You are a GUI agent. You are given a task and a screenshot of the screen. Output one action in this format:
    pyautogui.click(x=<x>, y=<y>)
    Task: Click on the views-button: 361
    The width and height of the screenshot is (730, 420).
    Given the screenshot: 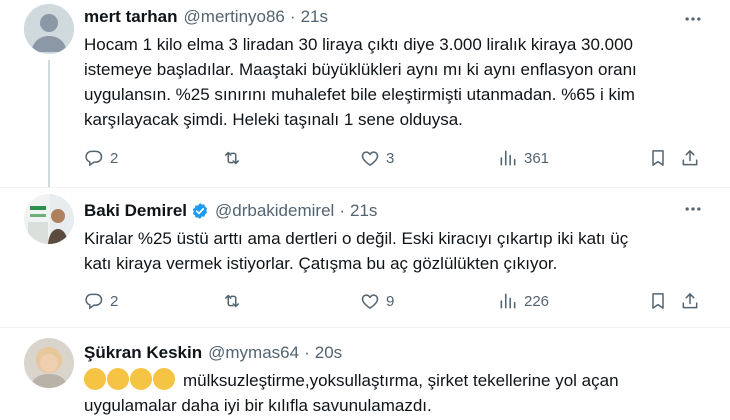 What is the action you would take?
    pyautogui.click(x=523, y=158)
    